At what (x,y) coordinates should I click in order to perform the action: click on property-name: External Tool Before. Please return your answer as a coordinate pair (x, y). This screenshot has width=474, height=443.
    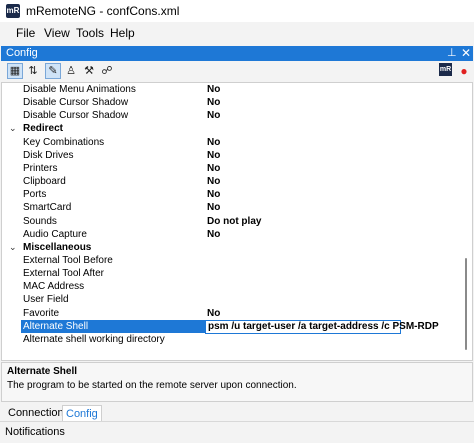
    Looking at the image, I should click on (68, 260).